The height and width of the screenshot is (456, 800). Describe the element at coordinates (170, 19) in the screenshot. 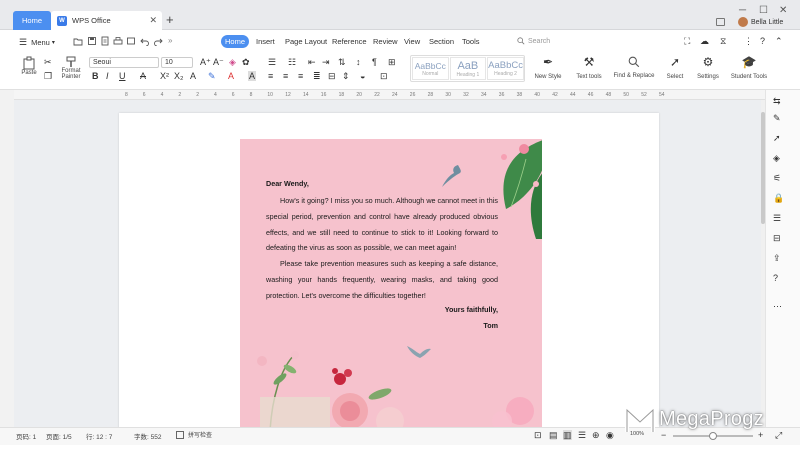

I see `new-tab-icon: +` at that location.